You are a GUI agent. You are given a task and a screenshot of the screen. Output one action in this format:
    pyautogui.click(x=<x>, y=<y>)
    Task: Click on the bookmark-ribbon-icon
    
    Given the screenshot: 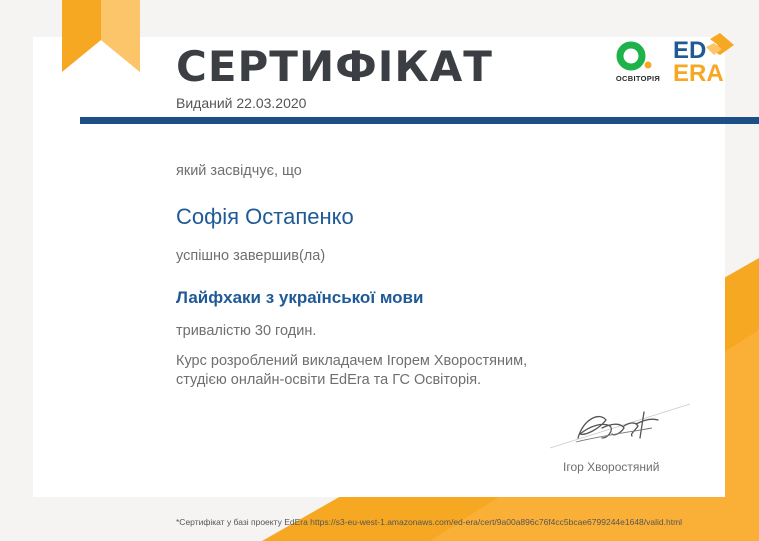 What is the action you would take?
    pyautogui.click(x=101, y=36)
    